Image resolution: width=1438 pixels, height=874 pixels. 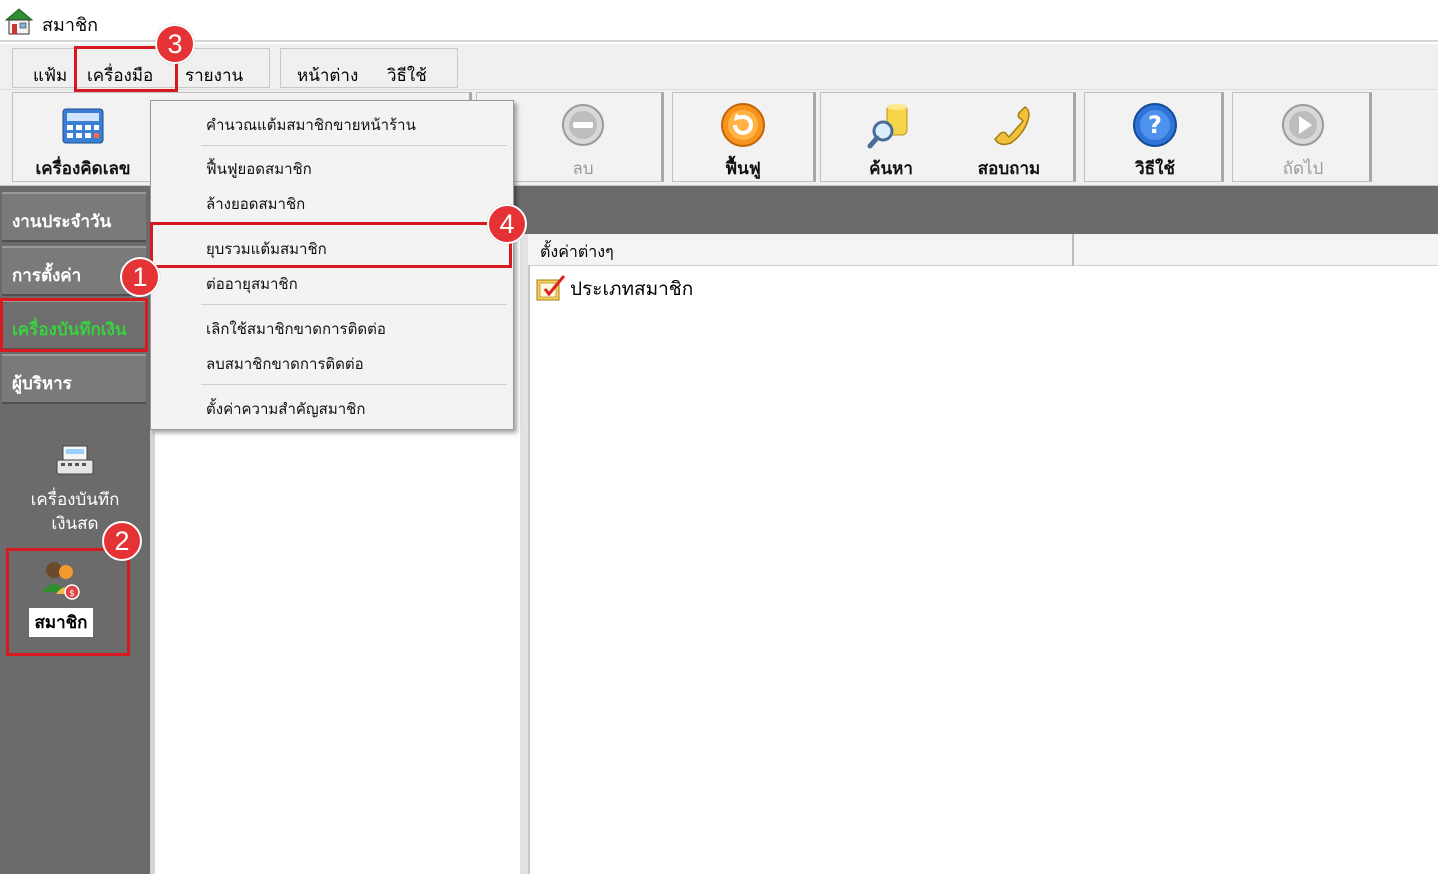 I want to click on minus-circle-icon, so click(x=583, y=125).